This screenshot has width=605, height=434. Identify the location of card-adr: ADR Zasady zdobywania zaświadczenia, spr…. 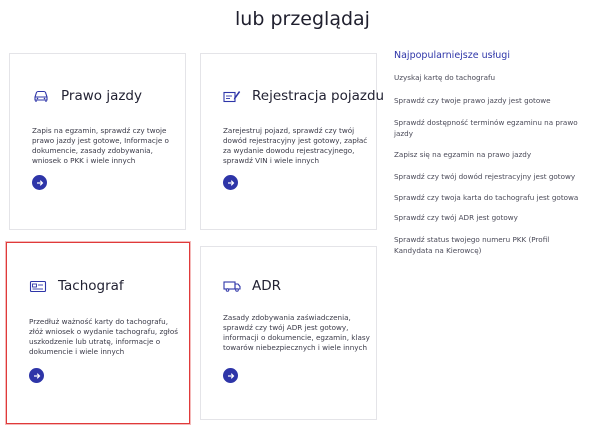
(288, 333).